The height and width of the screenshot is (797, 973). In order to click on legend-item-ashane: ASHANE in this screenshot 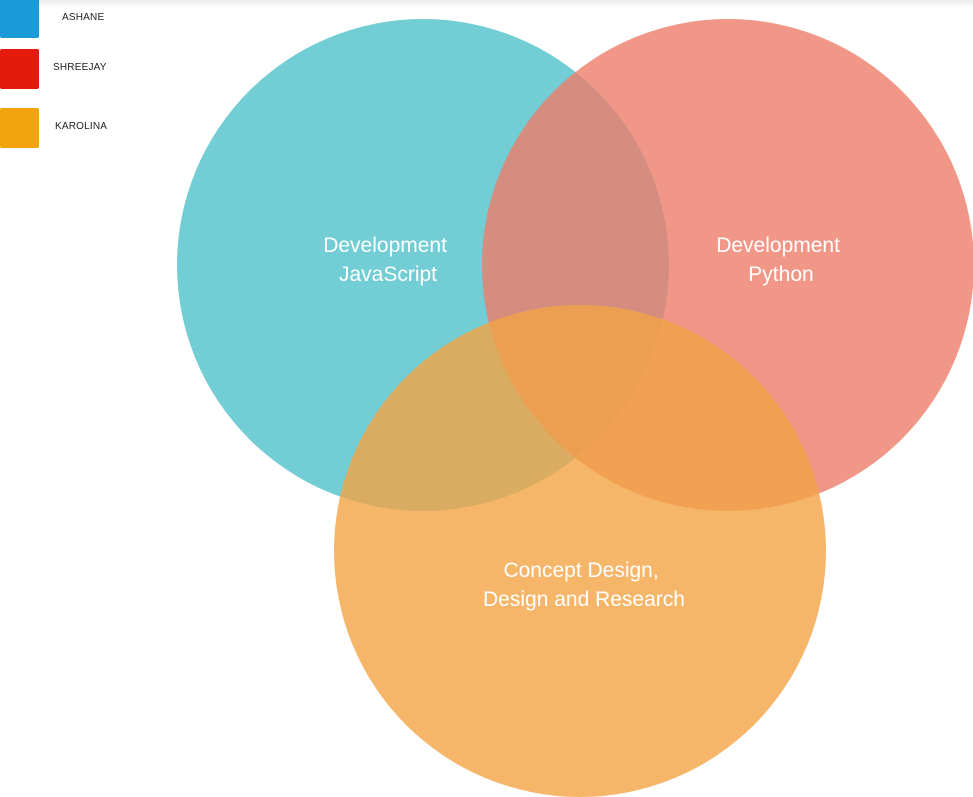, I will do `click(70, 19)`.